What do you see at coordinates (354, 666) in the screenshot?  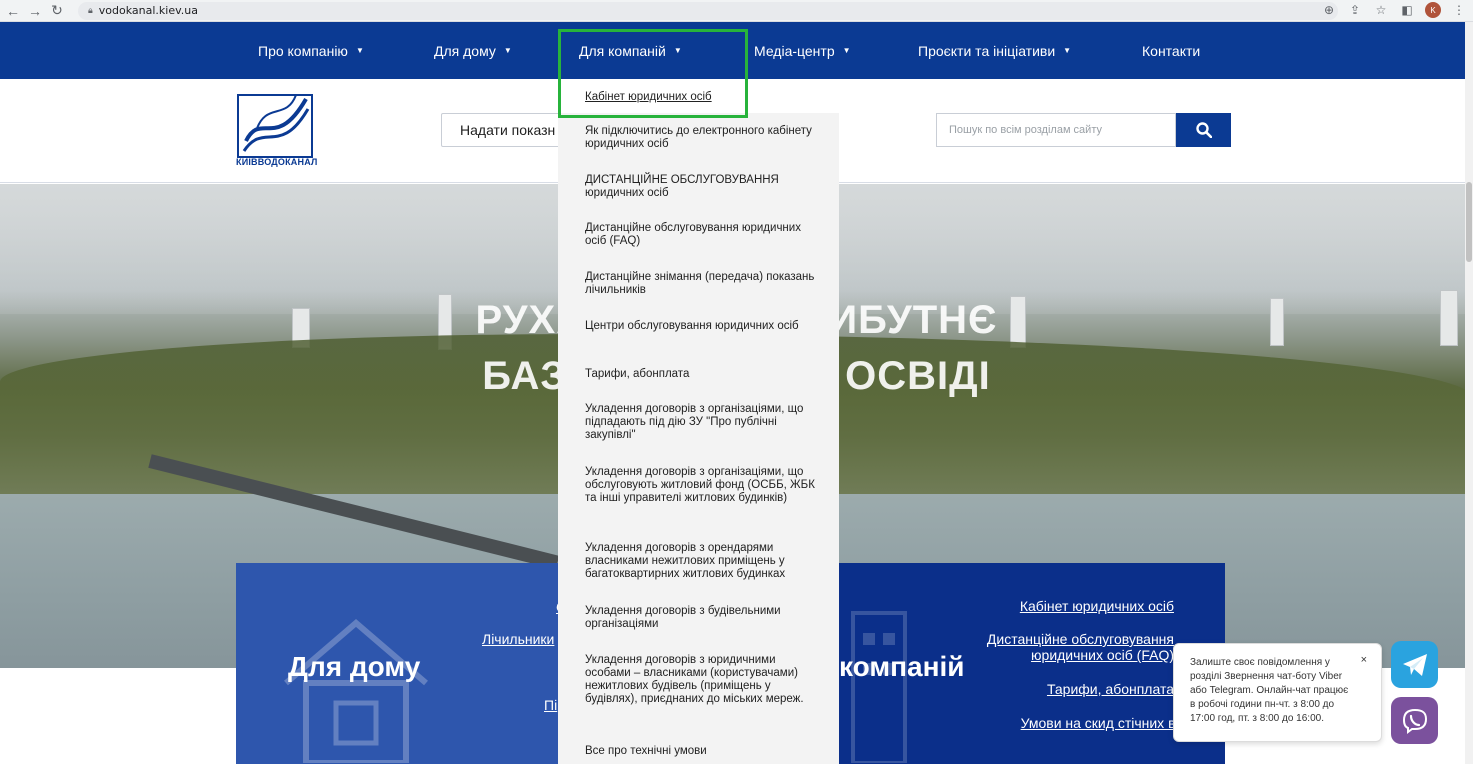 I see `panel-home-title: Для дому` at bounding box center [354, 666].